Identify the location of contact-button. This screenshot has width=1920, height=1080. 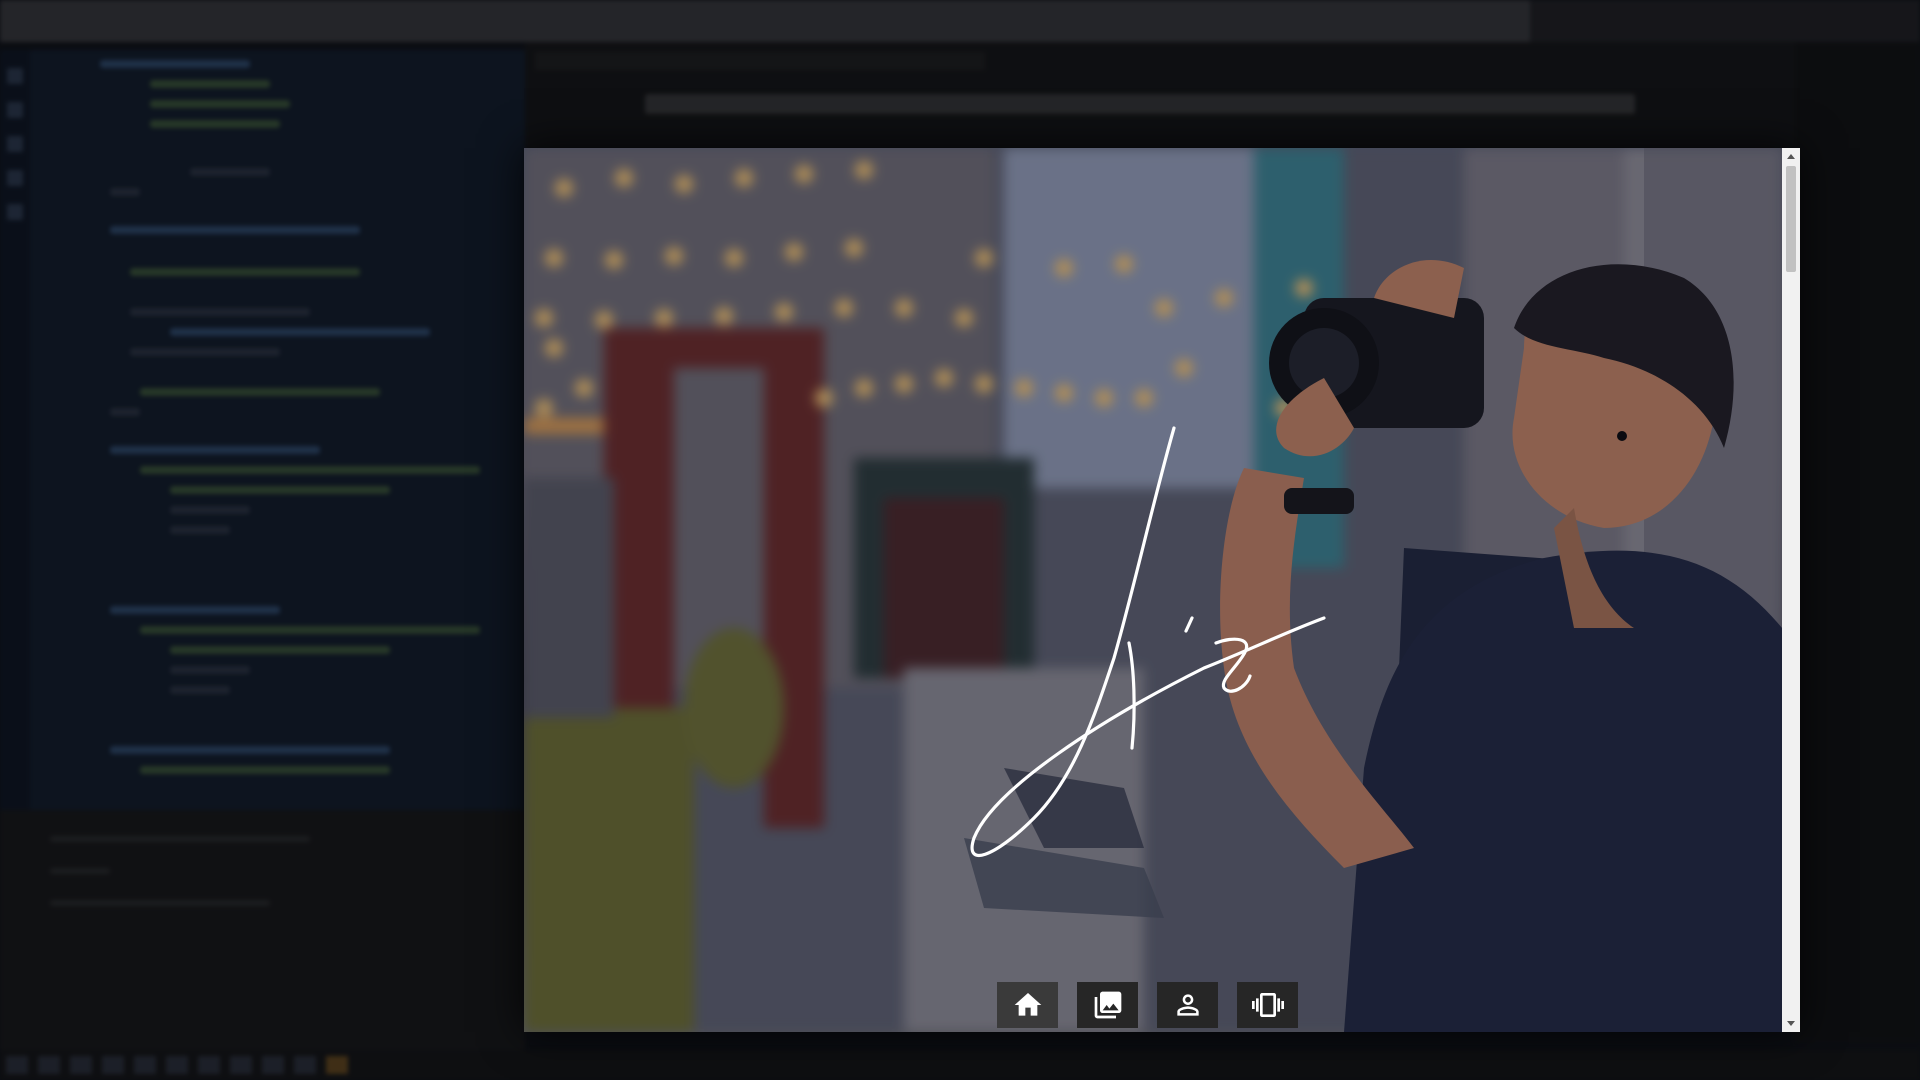
(1267, 1005).